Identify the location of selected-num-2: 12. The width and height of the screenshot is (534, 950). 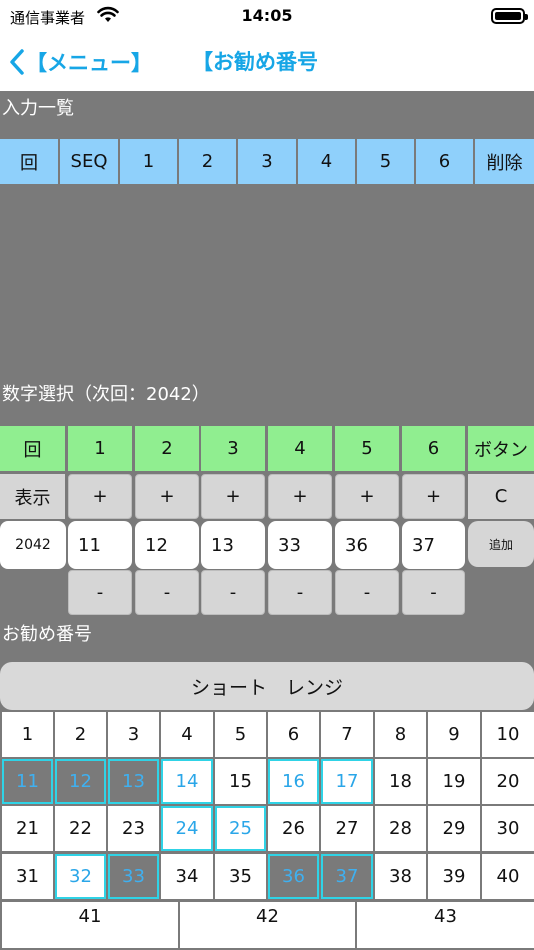
(167, 545).